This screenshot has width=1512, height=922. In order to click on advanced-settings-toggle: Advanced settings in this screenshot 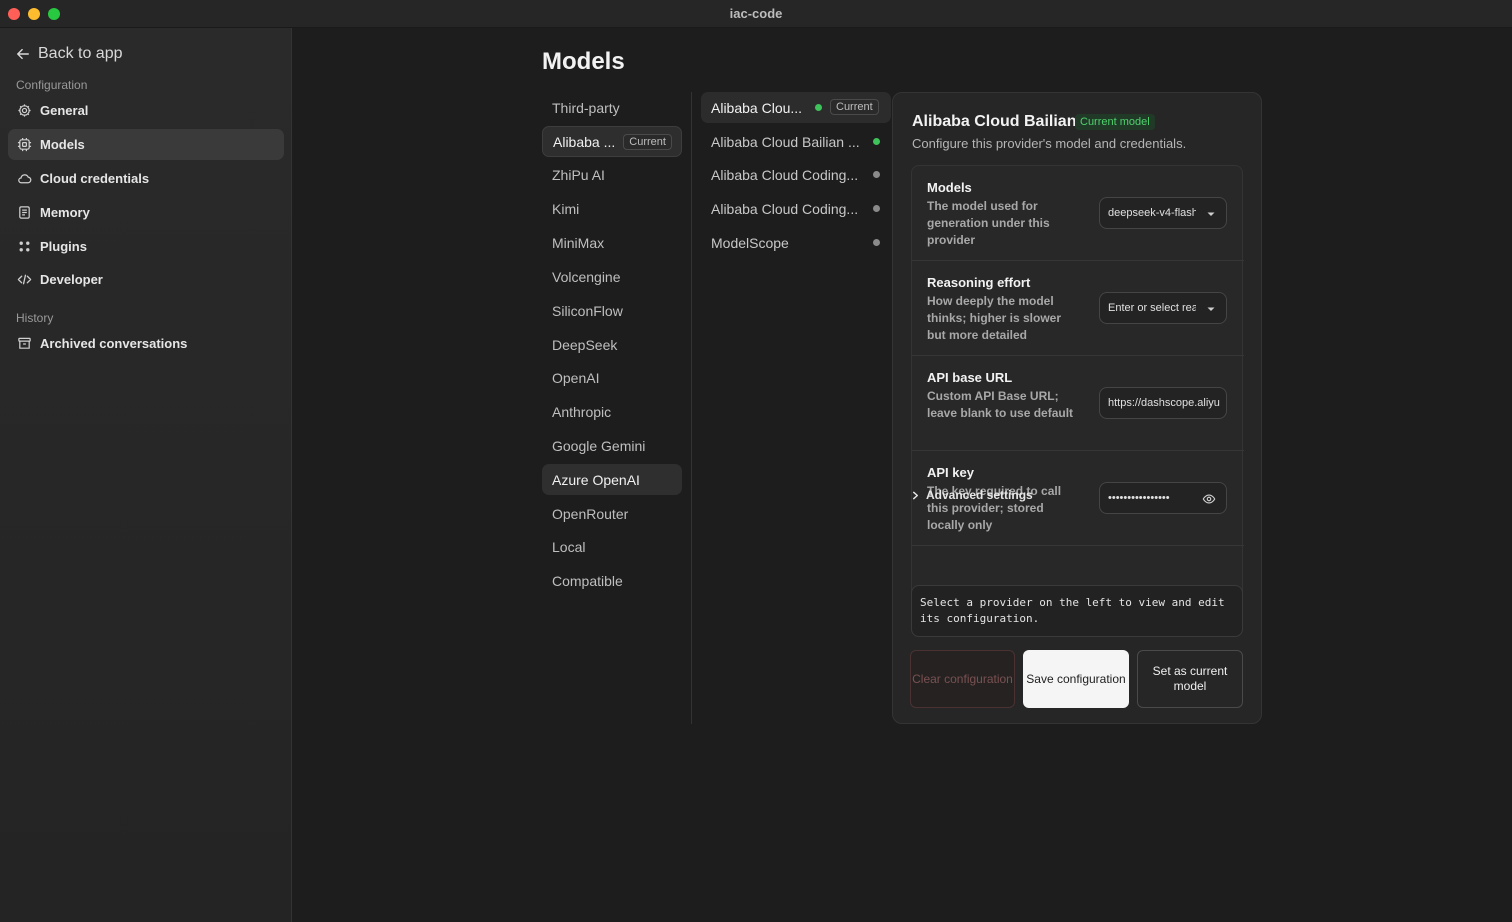, I will do `click(972, 495)`.